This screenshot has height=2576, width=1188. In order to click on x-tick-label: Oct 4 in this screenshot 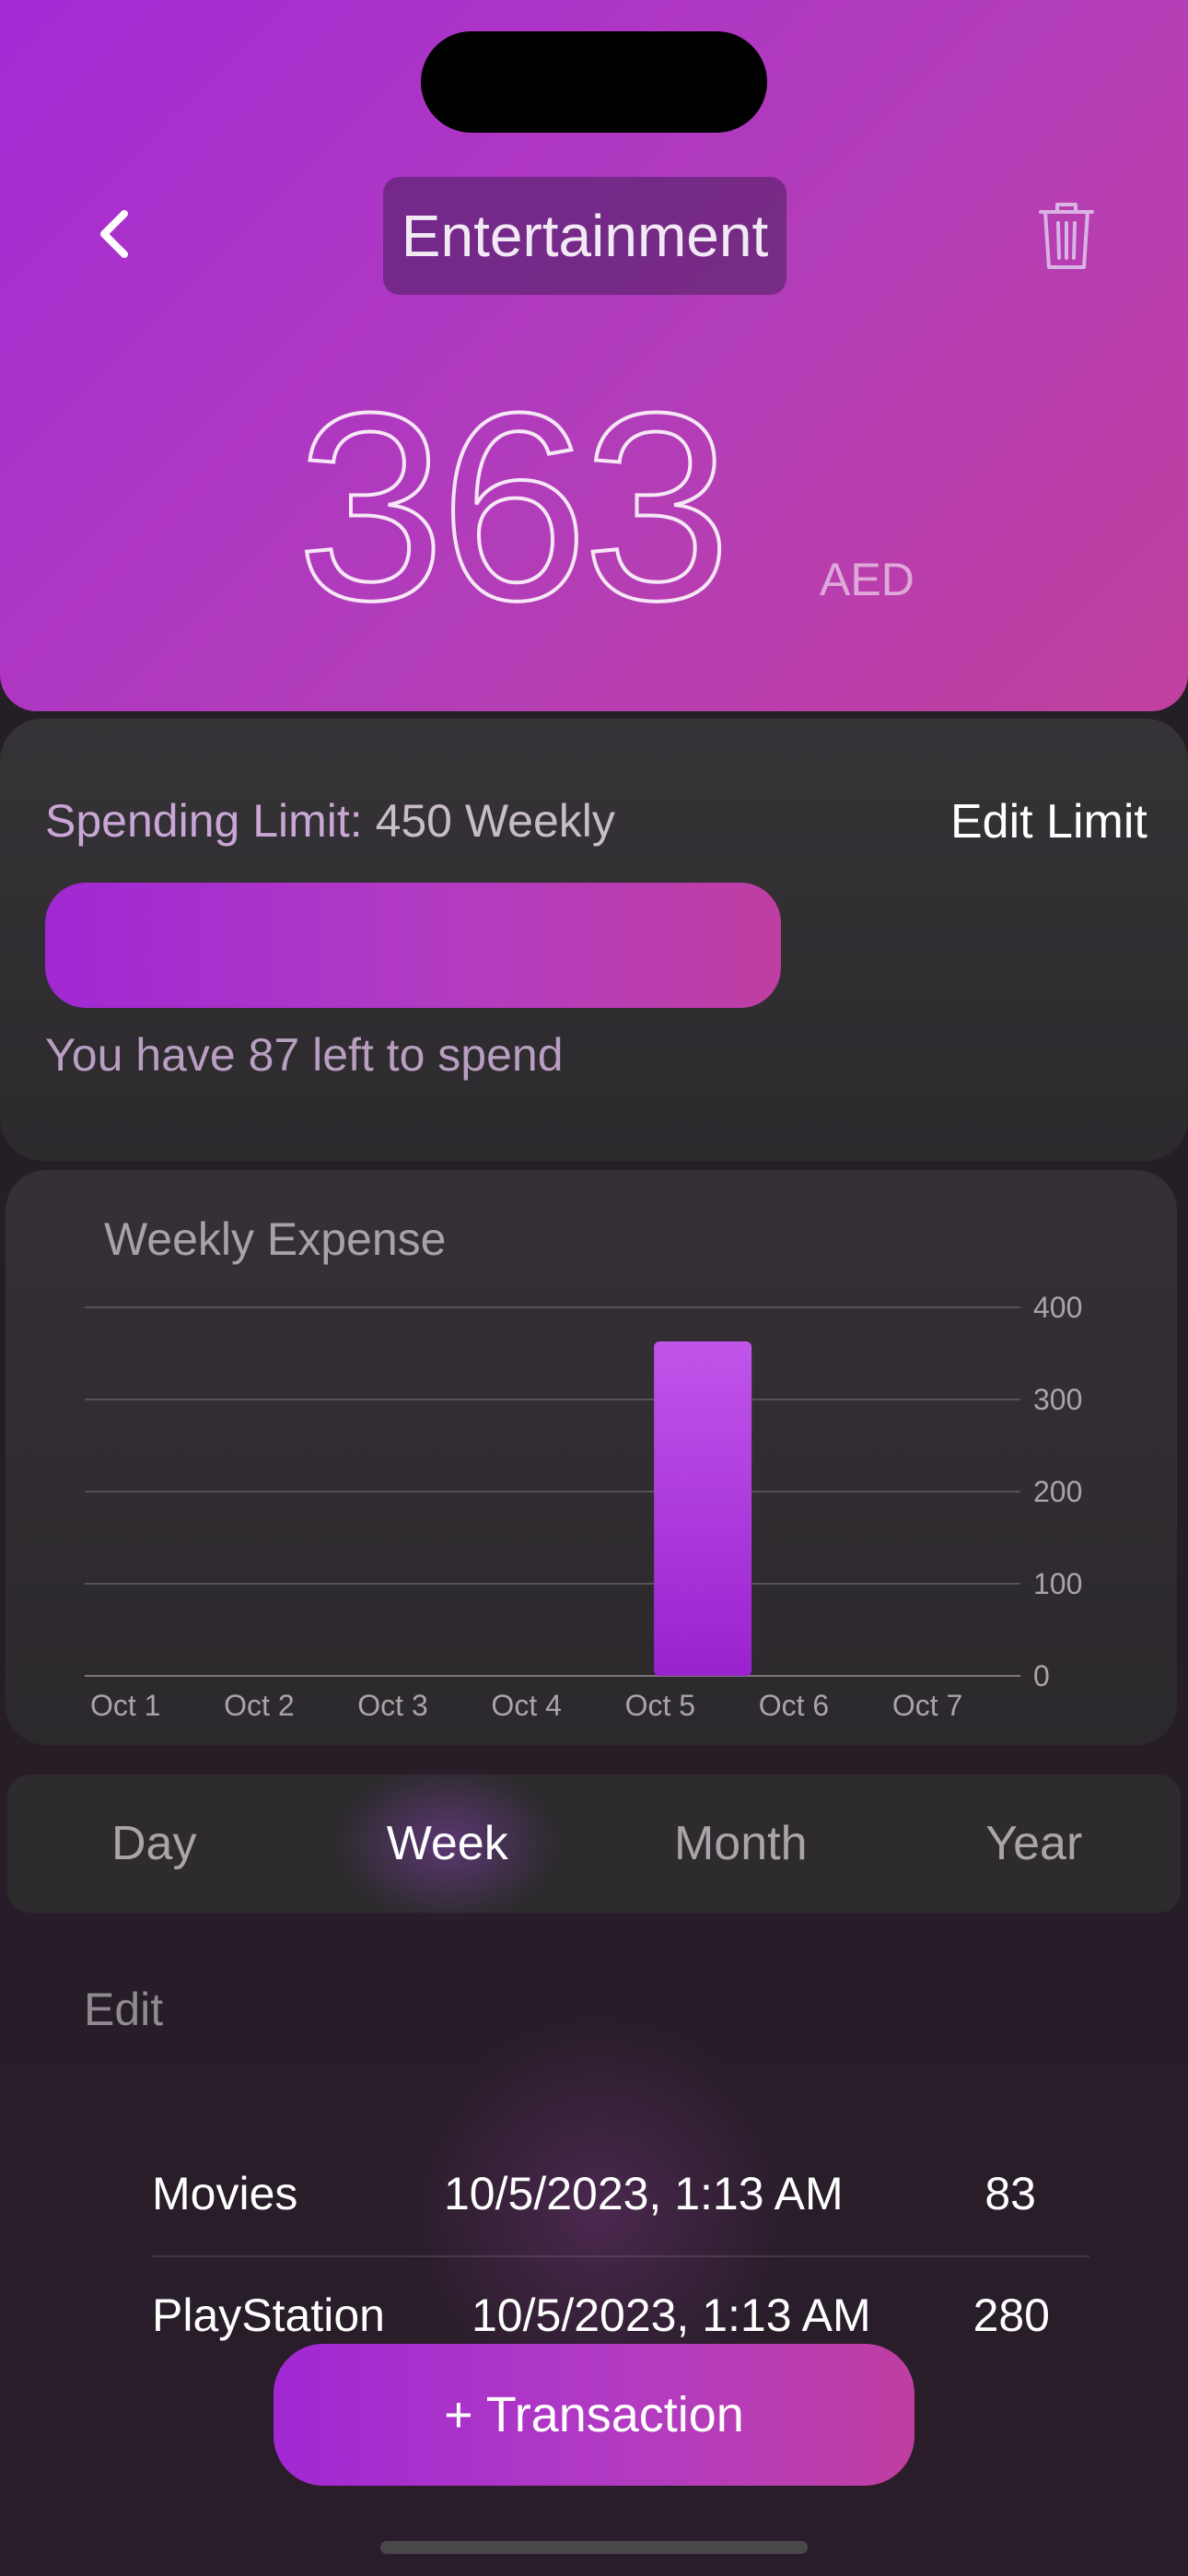, I will do `click(526, 1705)`.